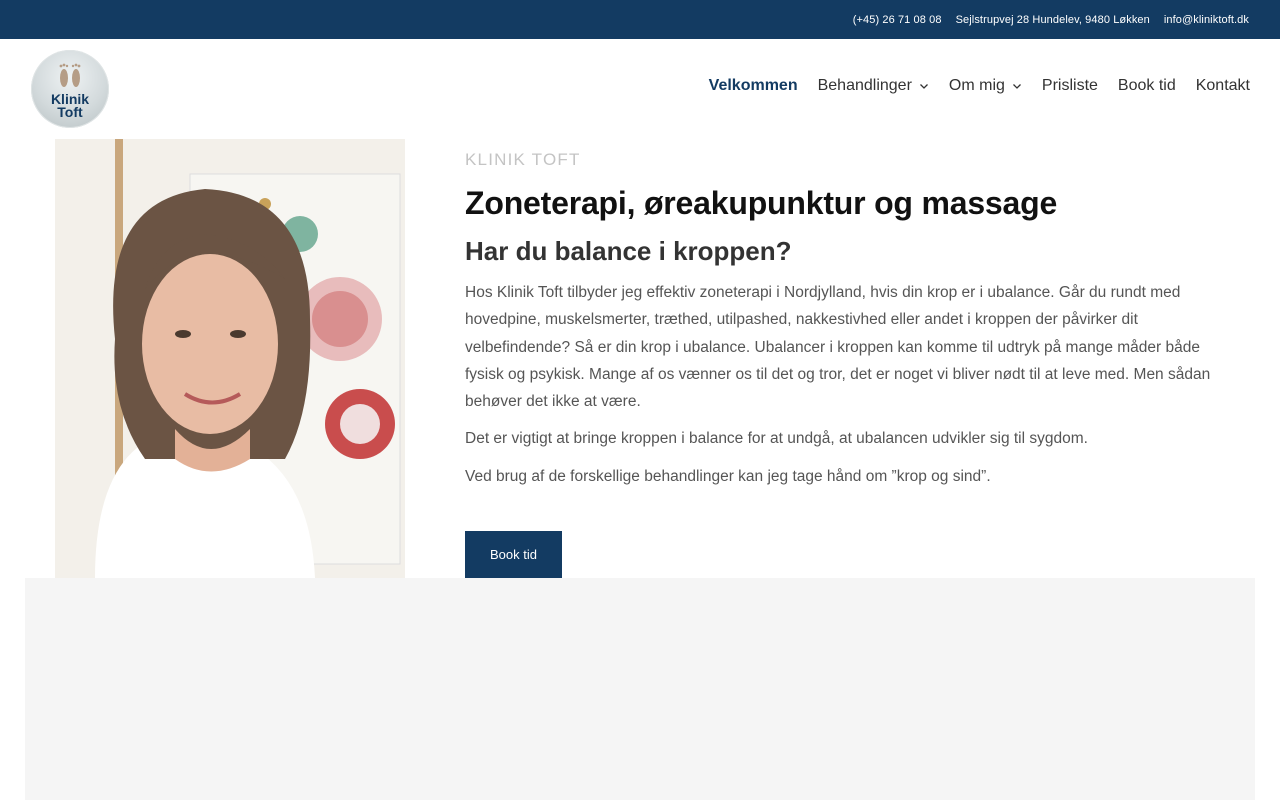 Image resolution: width=1280 pixels, height=800 pixels. Describe the element at coordinates (70, 89) in the screenshot. I see `site-logo: Klinik Toft` at that location.